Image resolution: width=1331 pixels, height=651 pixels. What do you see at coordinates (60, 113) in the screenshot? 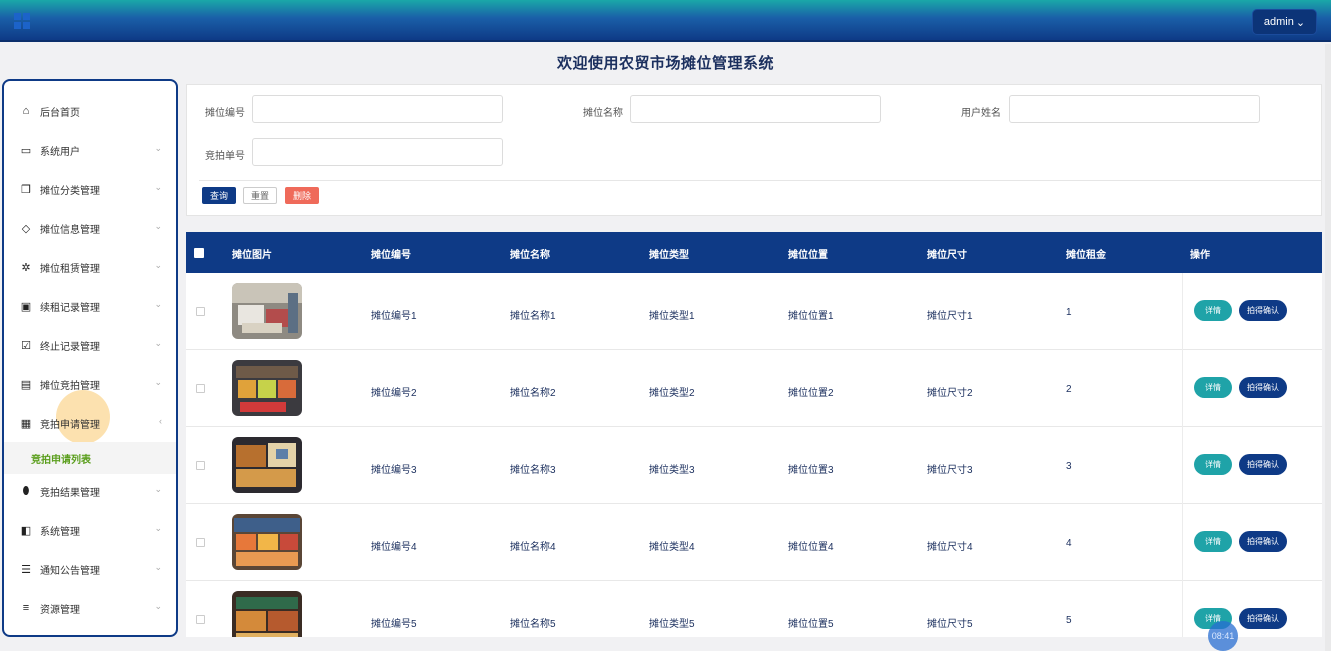
I see `sidebar-item-label: 后台首页` at bounding box center [60, 113].